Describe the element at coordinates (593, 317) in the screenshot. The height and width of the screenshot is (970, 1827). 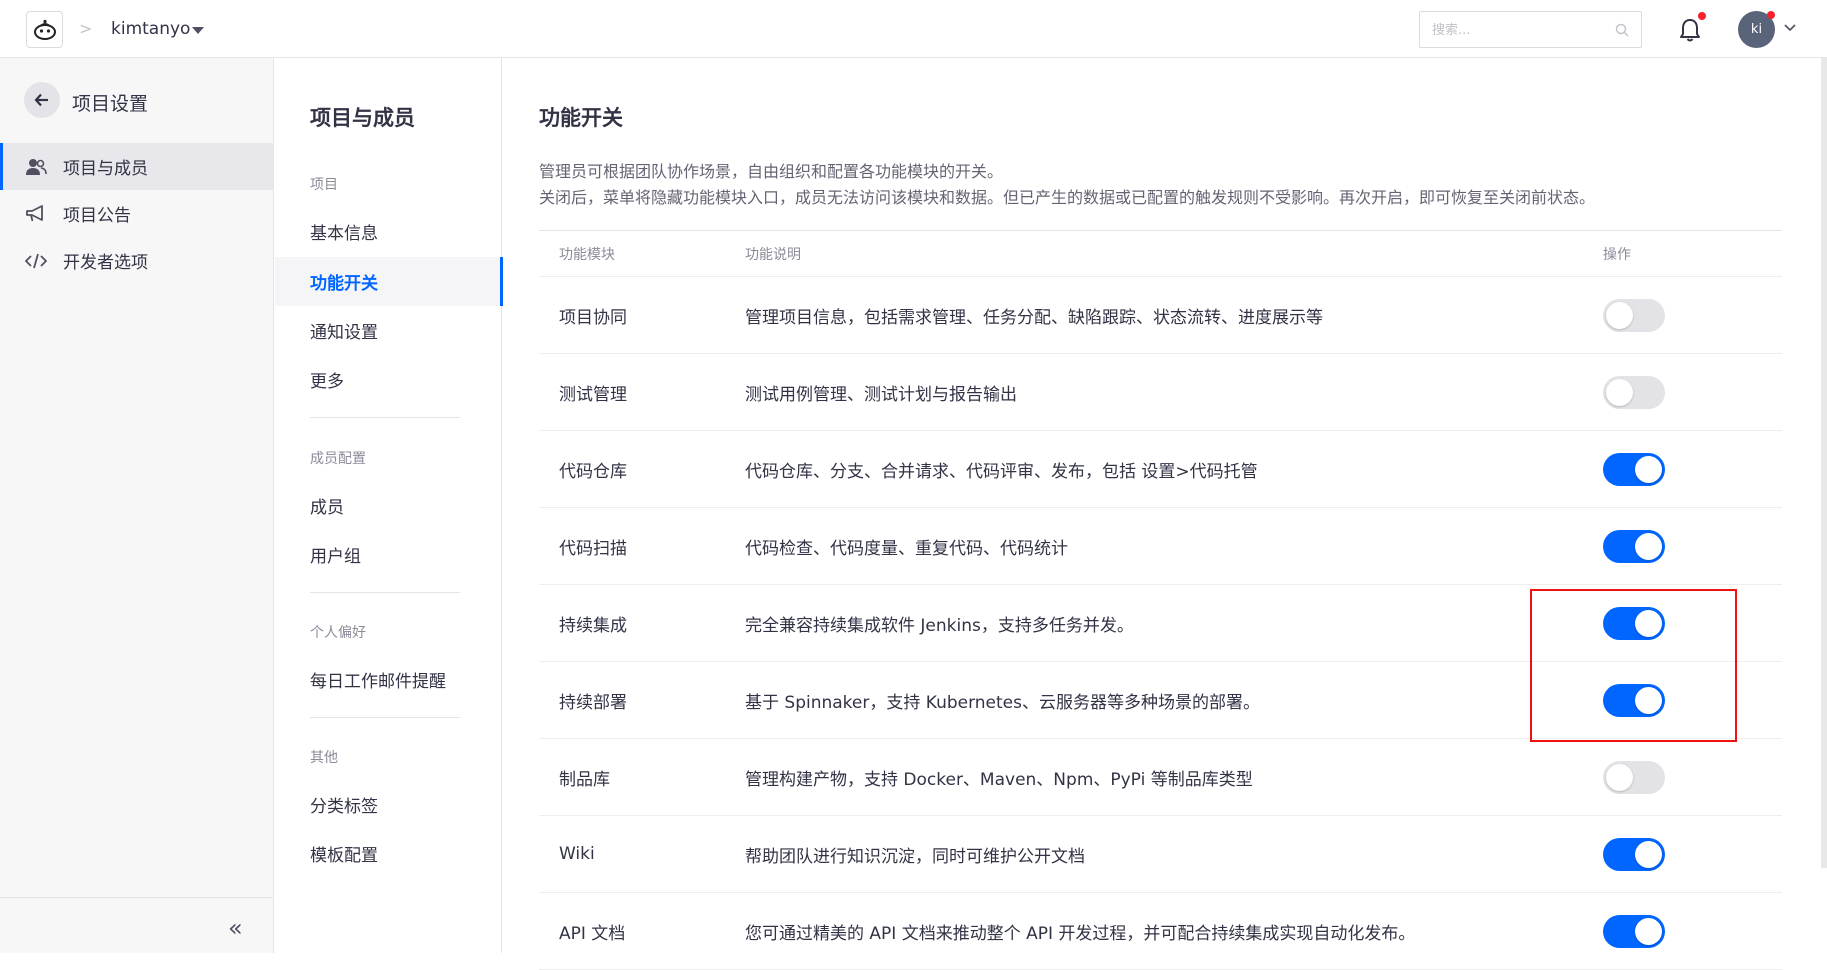
I see `module-name: 项目协同` at that location.